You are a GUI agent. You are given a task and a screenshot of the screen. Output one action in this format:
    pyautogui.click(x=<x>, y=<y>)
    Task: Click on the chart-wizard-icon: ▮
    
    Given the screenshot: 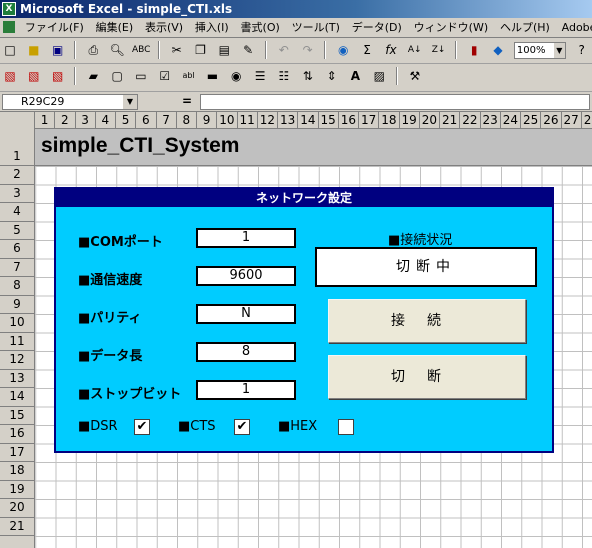 What is the action you would take?
    pyautogui.click(x=474, y=50)
    